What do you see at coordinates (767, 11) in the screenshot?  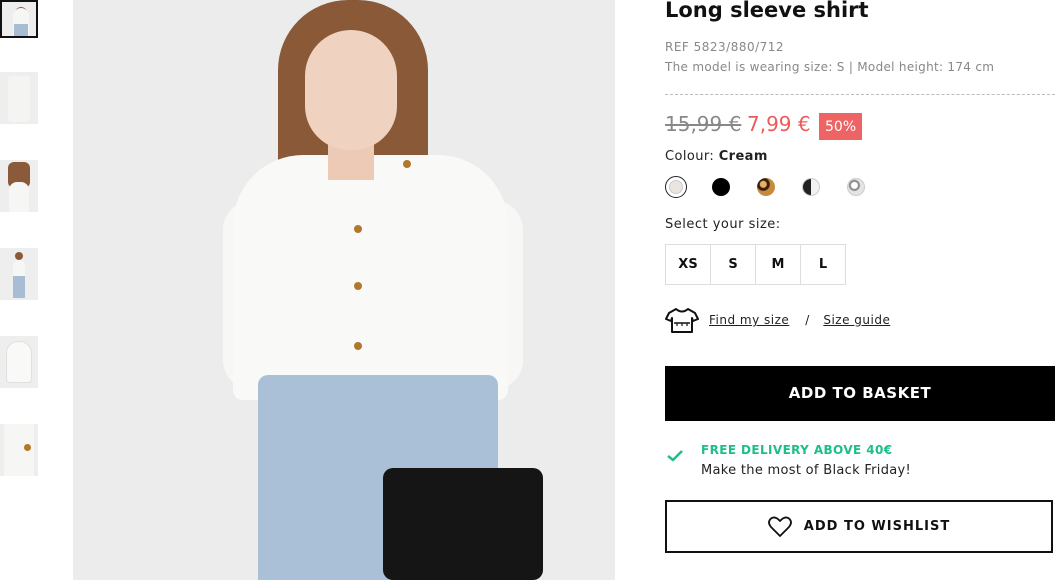 I see `product-title: Long sleeve shirt` at bounding box center [767, 11].